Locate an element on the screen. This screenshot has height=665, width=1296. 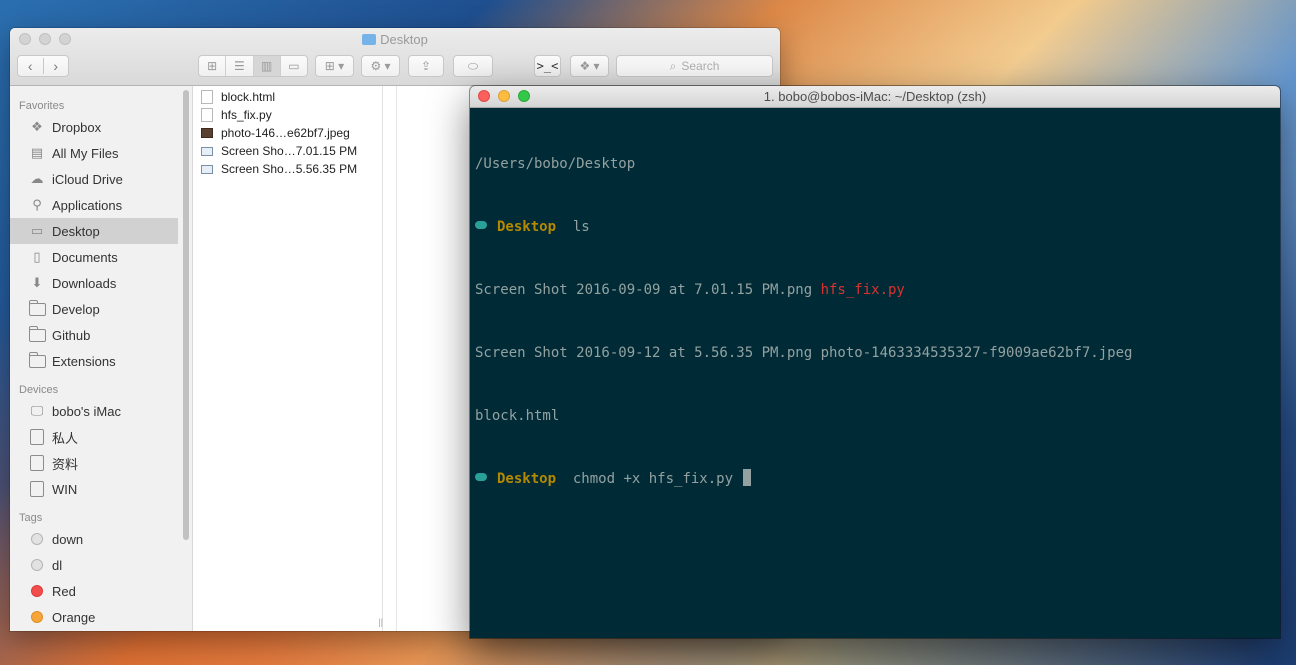
sidebar-tag-orange: Orange is located at coordinates (94, 617).